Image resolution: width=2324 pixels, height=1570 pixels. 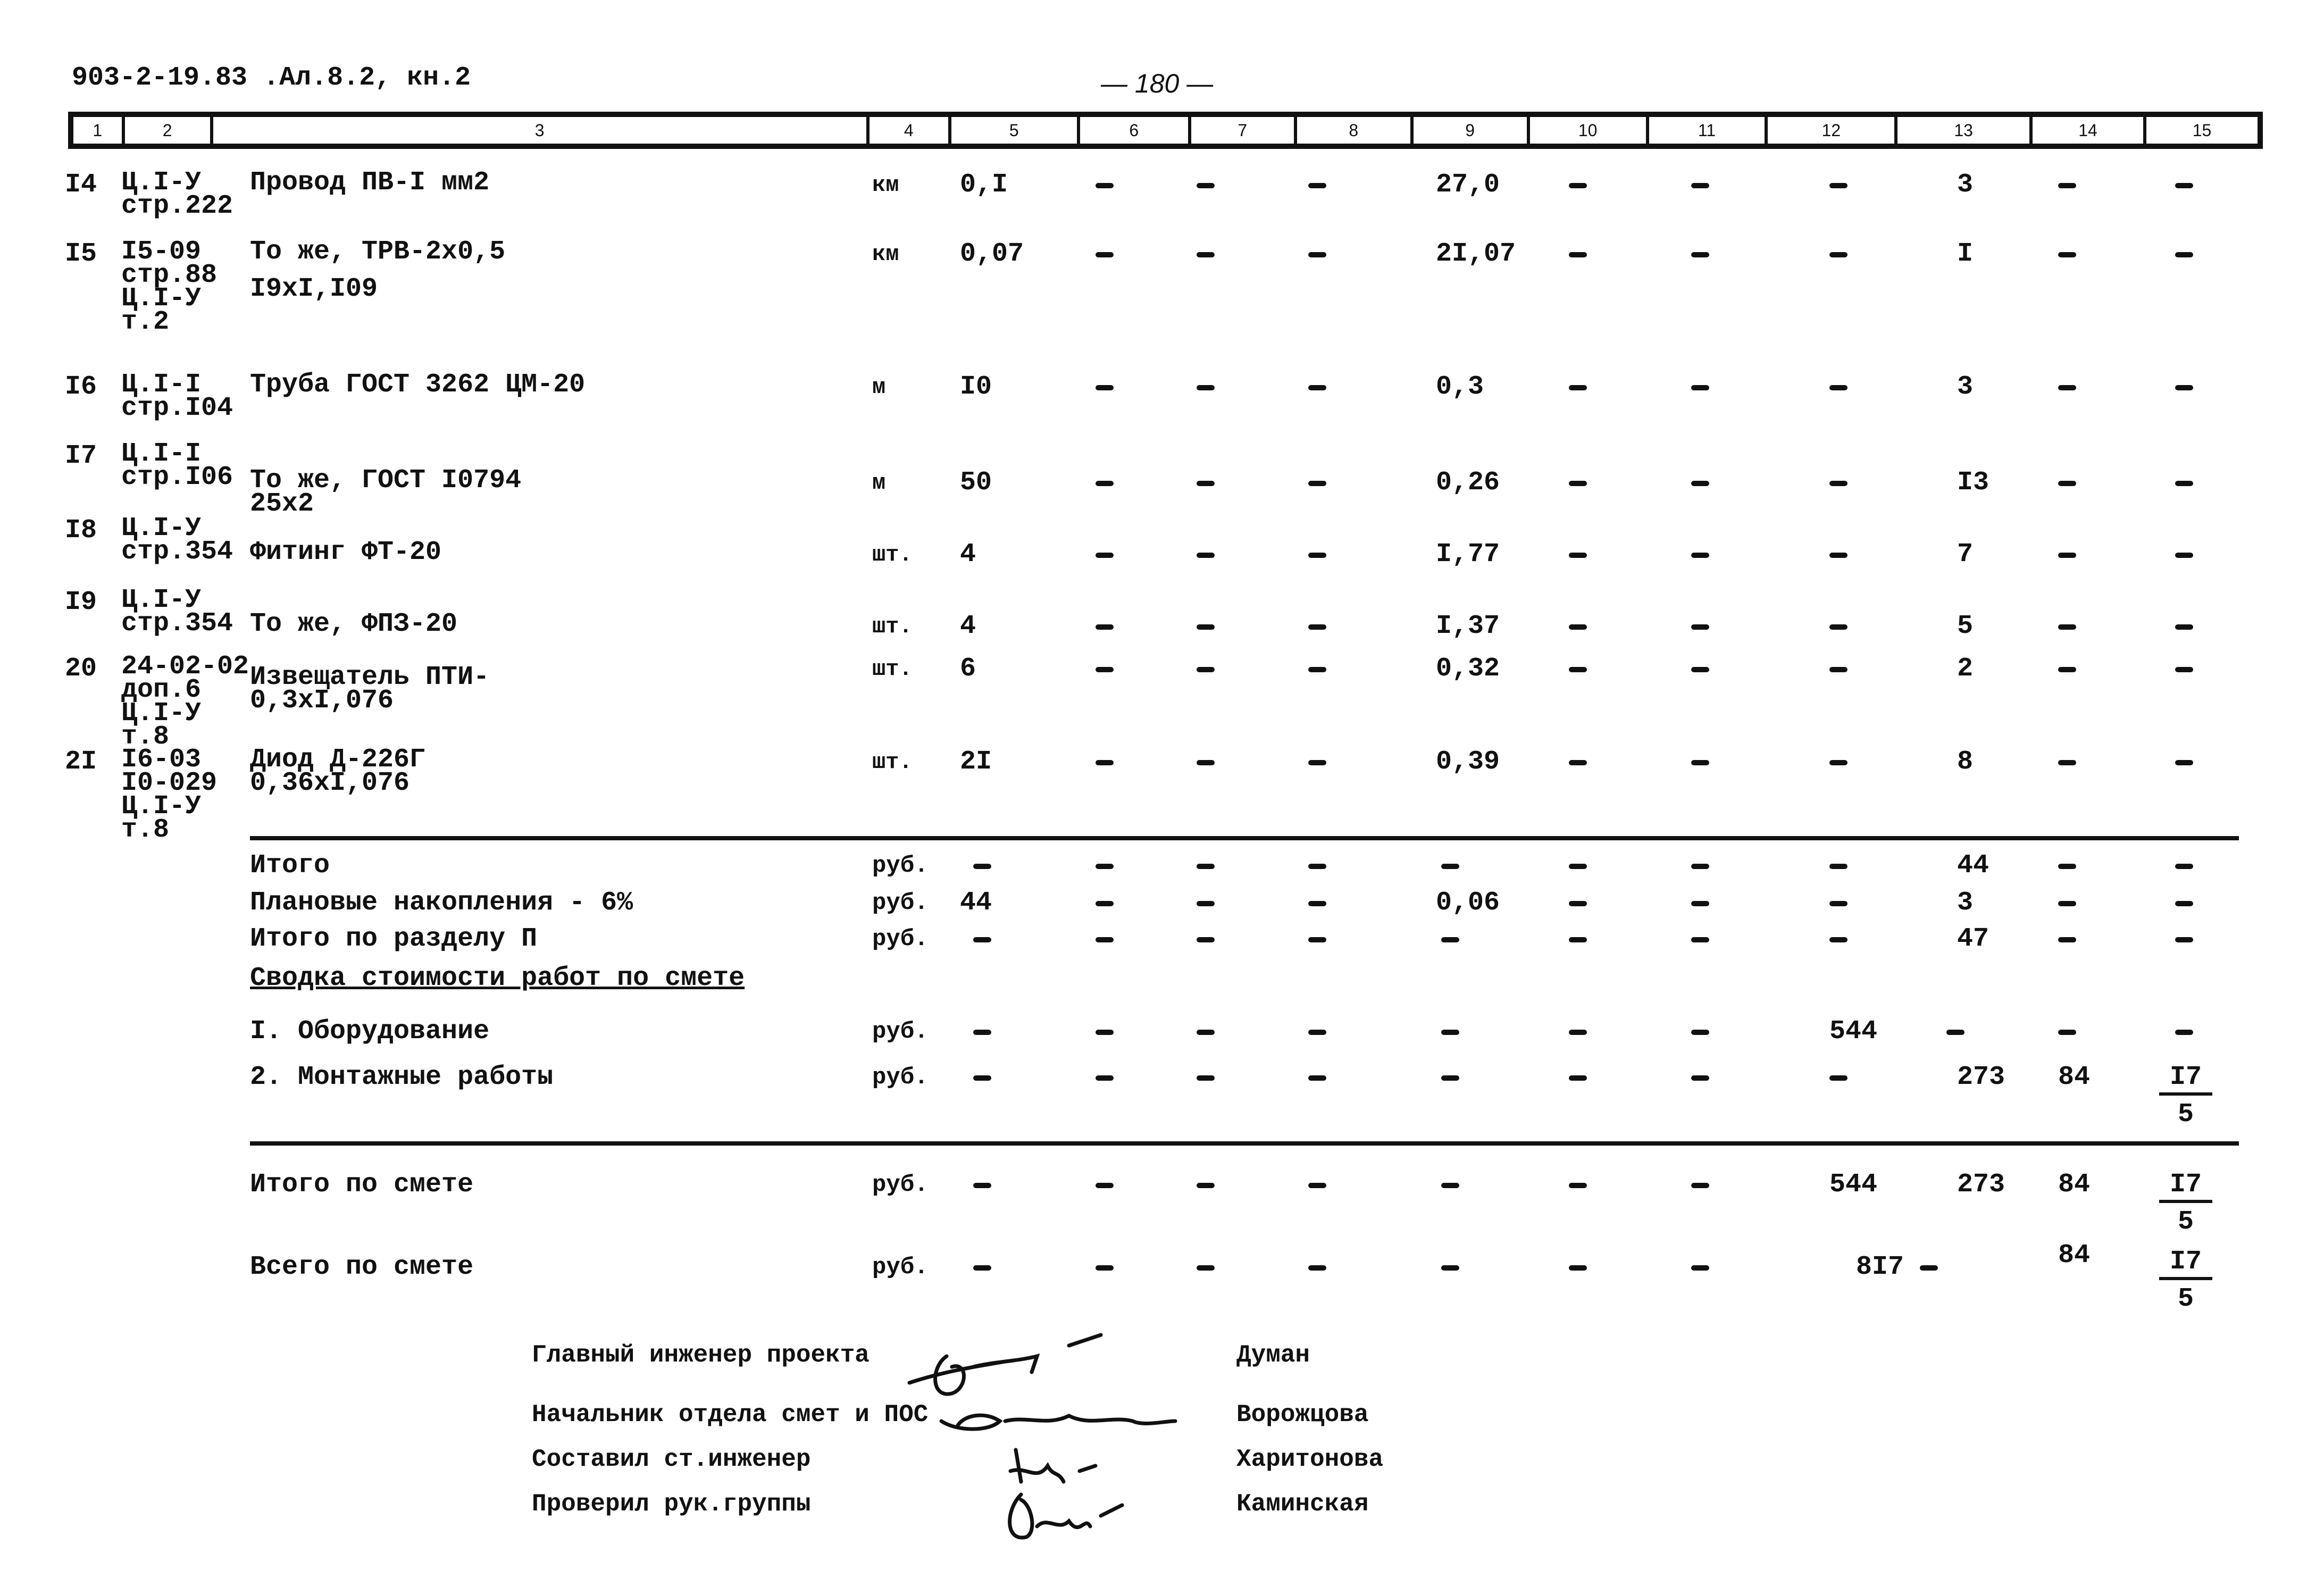 What do you see at coordinates (901, 1267) in the screenshot?
I see `grand-total-unit: руб.` at bounding box center [901, 1267].